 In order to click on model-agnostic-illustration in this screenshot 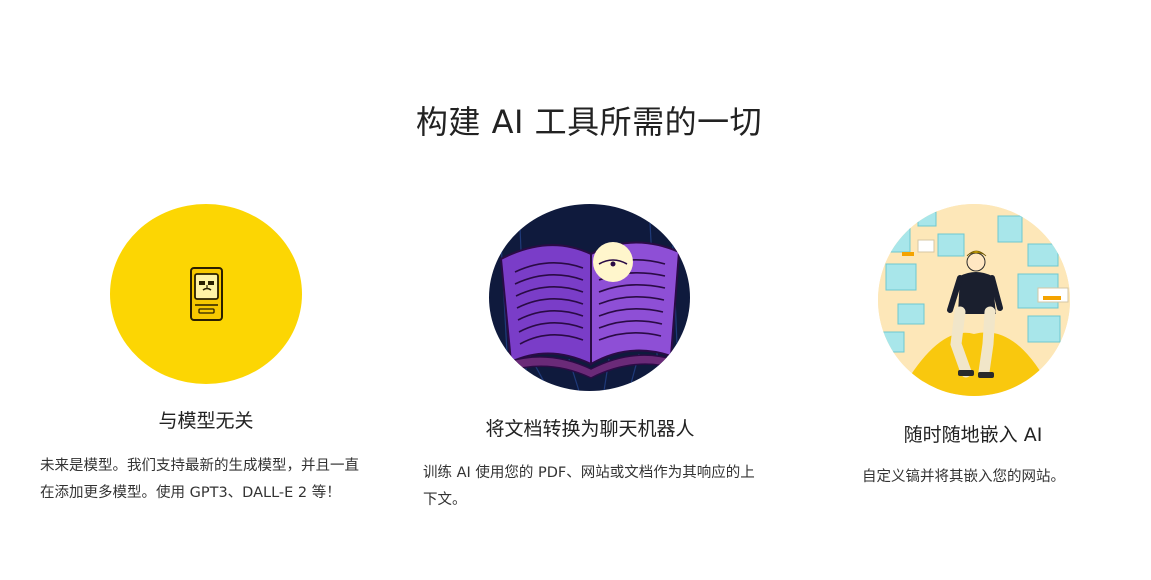, I will do `click(206, 294)`.